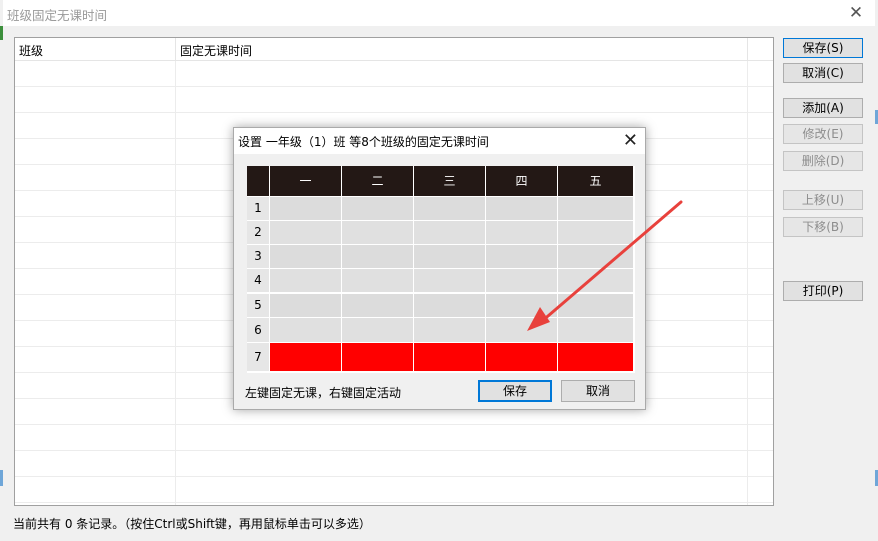 This screenshot has width=878, height=541. I want to click on dialog-hint: 左键固定无课，右键固定活动, so click(323, 393).